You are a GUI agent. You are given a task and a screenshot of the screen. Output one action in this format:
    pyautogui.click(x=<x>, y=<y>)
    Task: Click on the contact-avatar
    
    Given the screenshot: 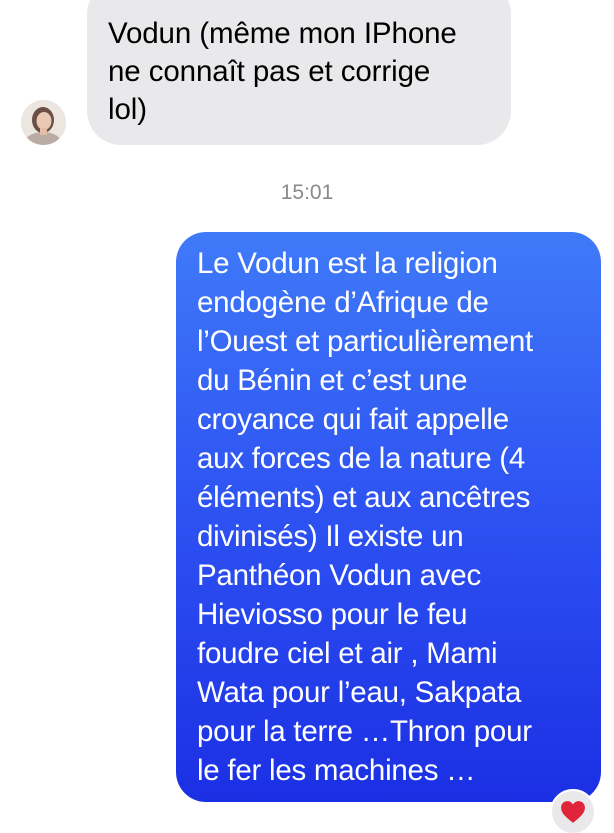 What is the action you would take?
    pyautogui.click(x=43, y=122)
    